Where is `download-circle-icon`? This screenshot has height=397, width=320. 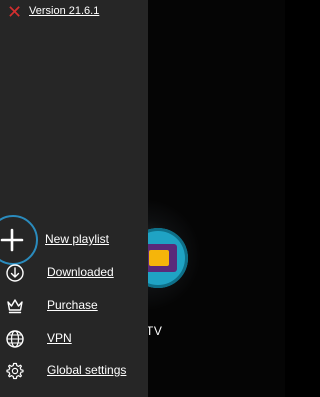 download-circle-icon is located at coordinates (15, 273).